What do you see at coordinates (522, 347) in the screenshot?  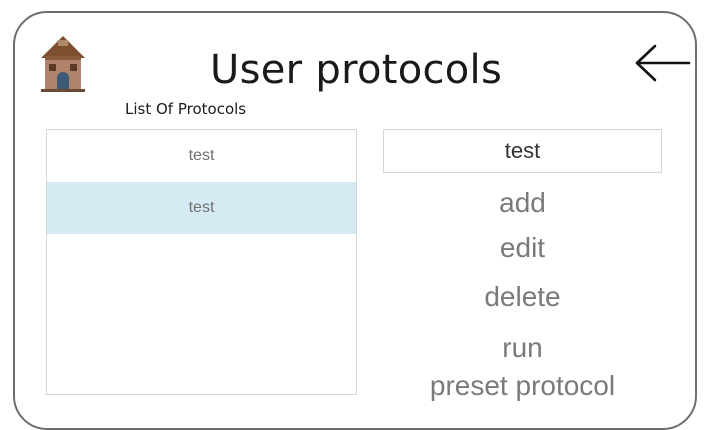 I see `run-button-label-line1: run` at bounding box center [522, 347].